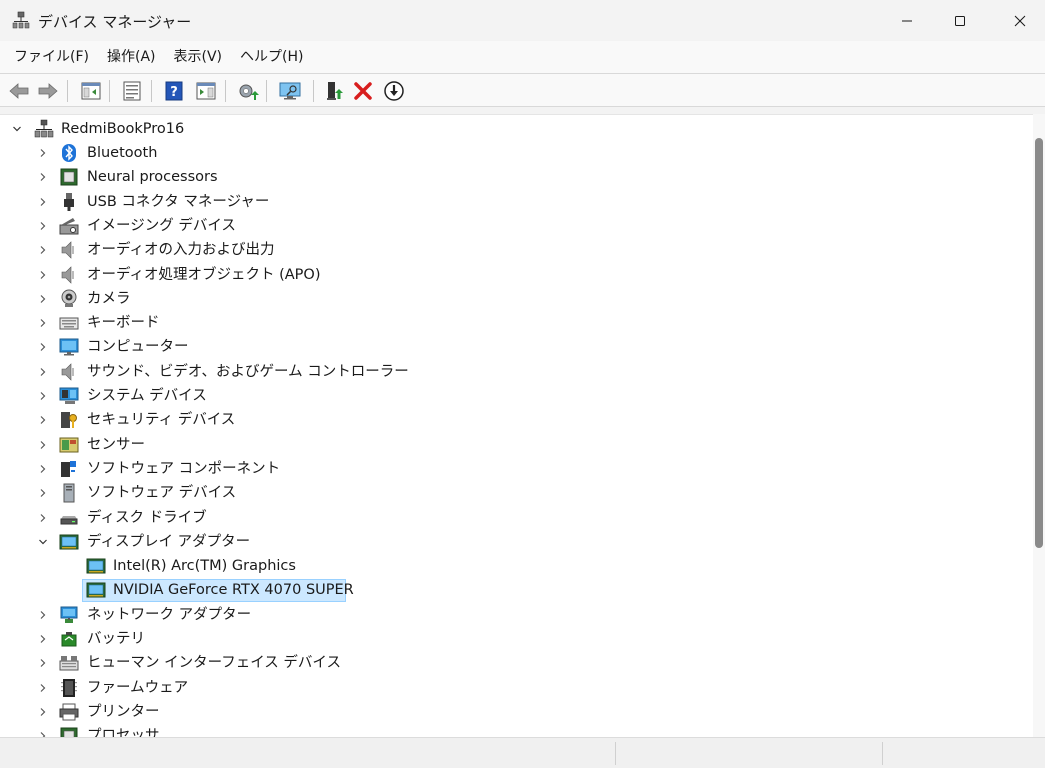 Image resolution: width=1045 pixels, height=768 pixels. What do you see at coordinates (515, 730) in the screenshot?
I see `tree-category: プロセッサ` at bounding box center [515, 730].